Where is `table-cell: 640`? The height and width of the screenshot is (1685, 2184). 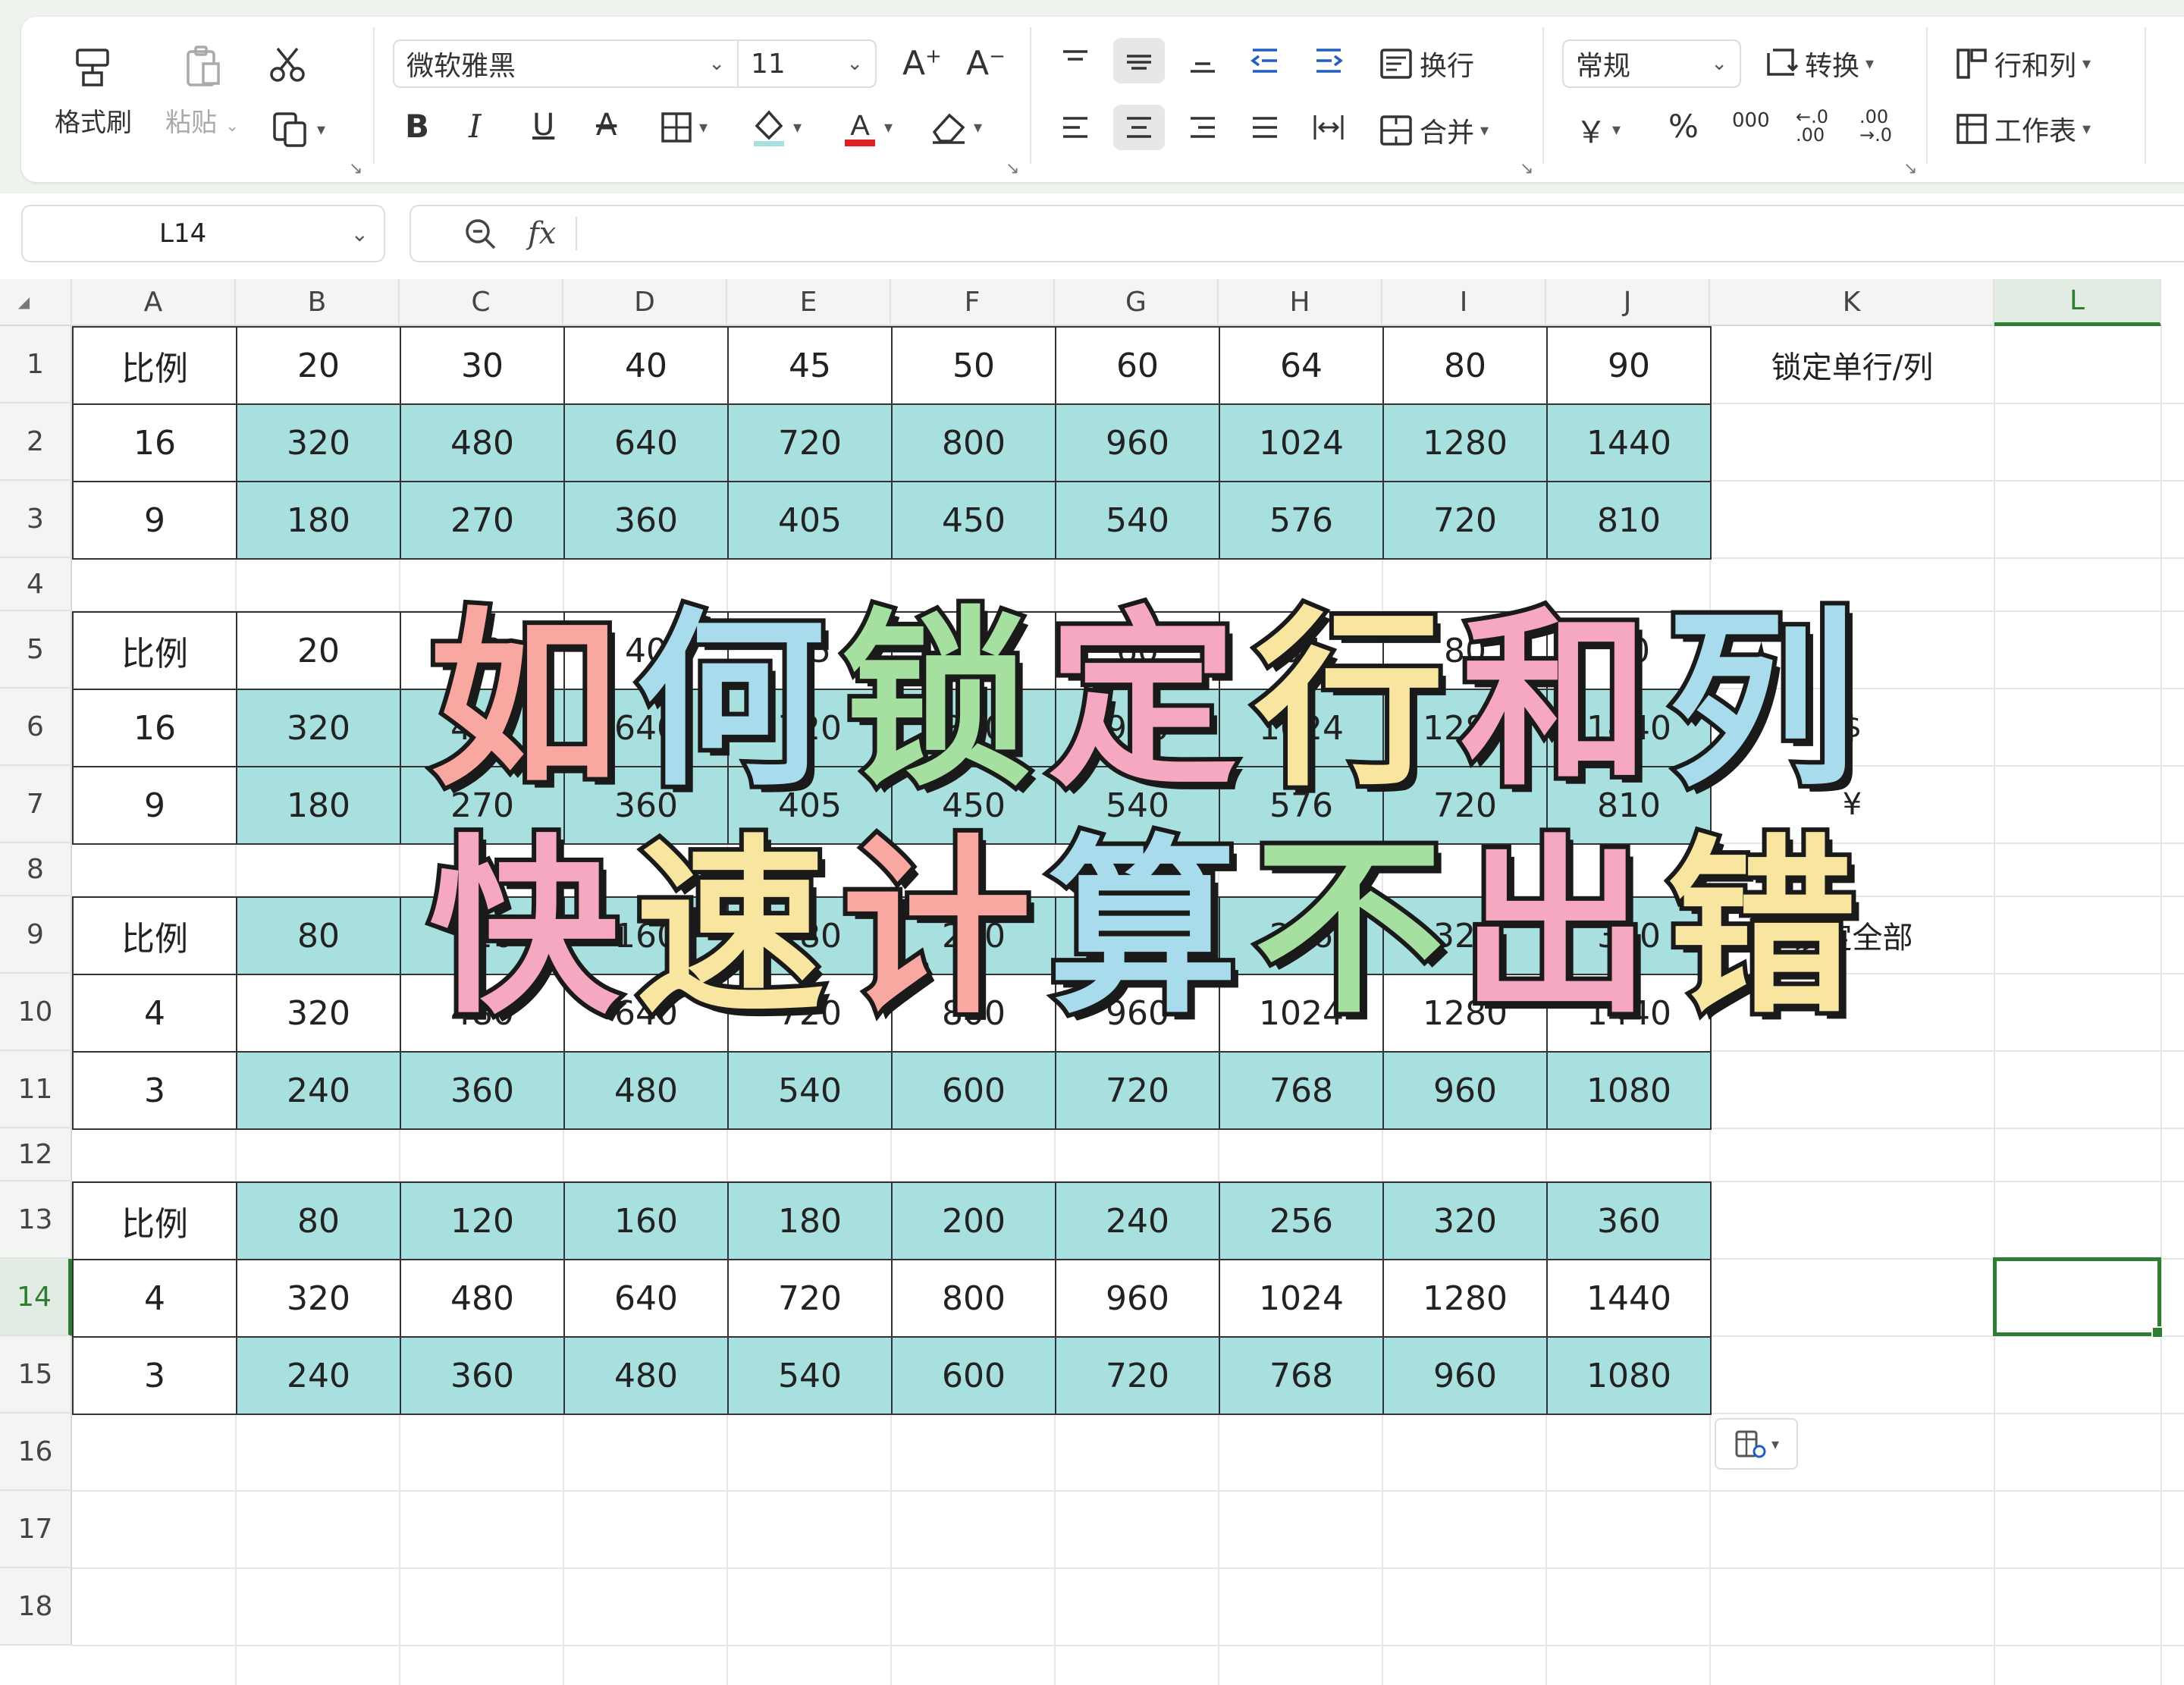 table-cell: 640 is located at coordinates (646, 442).